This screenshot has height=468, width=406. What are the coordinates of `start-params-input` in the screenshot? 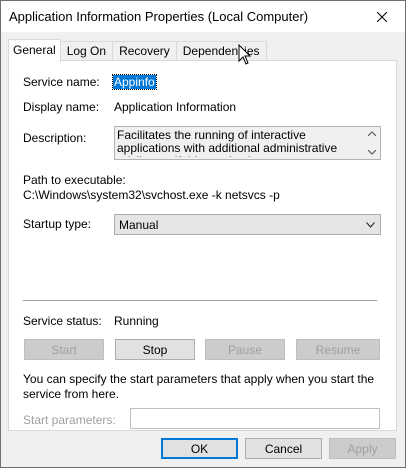 It's located at (255, 418).